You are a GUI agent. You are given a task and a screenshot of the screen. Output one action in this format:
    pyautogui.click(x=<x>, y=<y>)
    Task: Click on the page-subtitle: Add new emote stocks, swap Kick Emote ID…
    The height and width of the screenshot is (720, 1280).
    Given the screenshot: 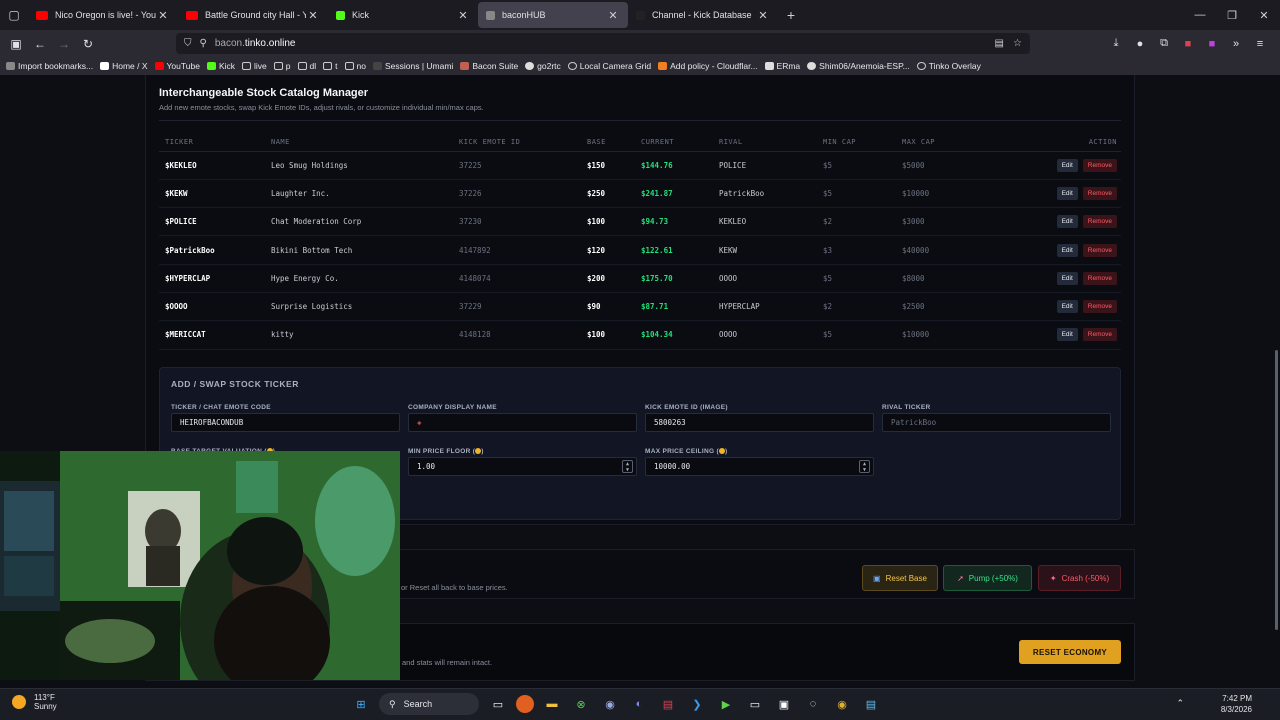 What is the action you would take?
    pyautogui.click(x=321, y=107)
    